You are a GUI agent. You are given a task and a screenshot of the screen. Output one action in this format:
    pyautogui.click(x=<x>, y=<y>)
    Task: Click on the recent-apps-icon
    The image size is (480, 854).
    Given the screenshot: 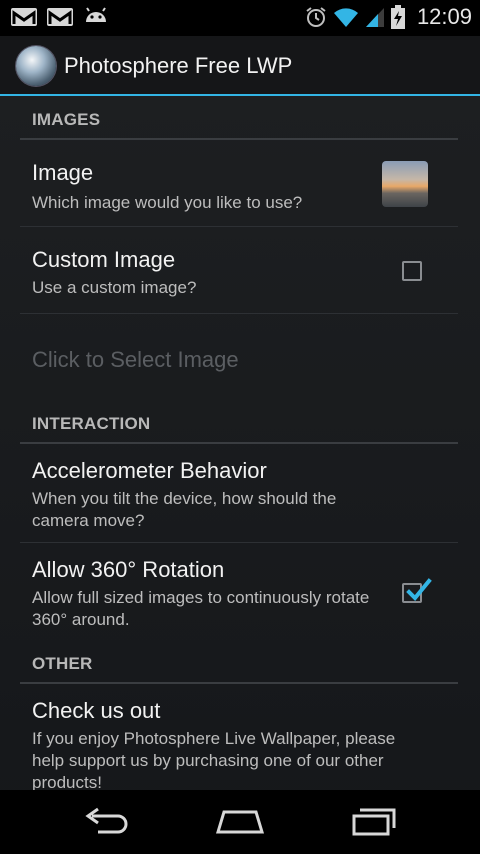 What is the action you would take?
    pyautogui.click(x=374, y=822)
    